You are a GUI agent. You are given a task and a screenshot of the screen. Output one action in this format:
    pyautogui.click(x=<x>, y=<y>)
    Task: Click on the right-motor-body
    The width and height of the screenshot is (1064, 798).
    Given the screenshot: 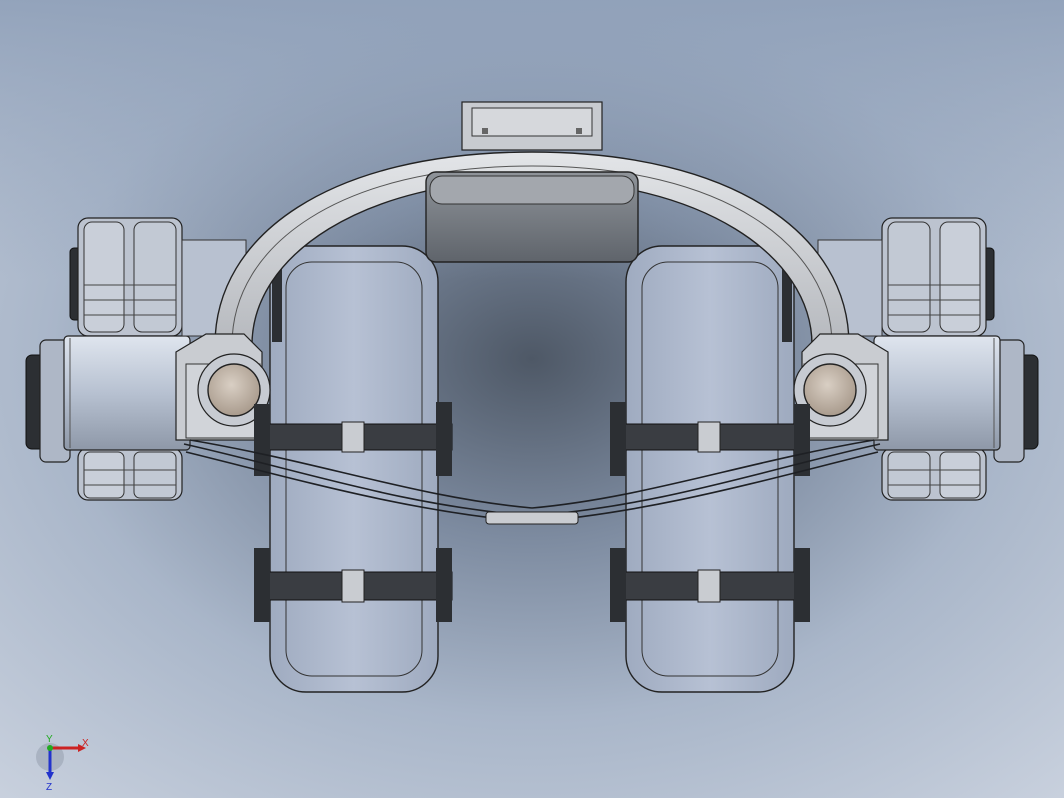 What is the action you would take?
    pyautogui.click(x=937, y=393)
    